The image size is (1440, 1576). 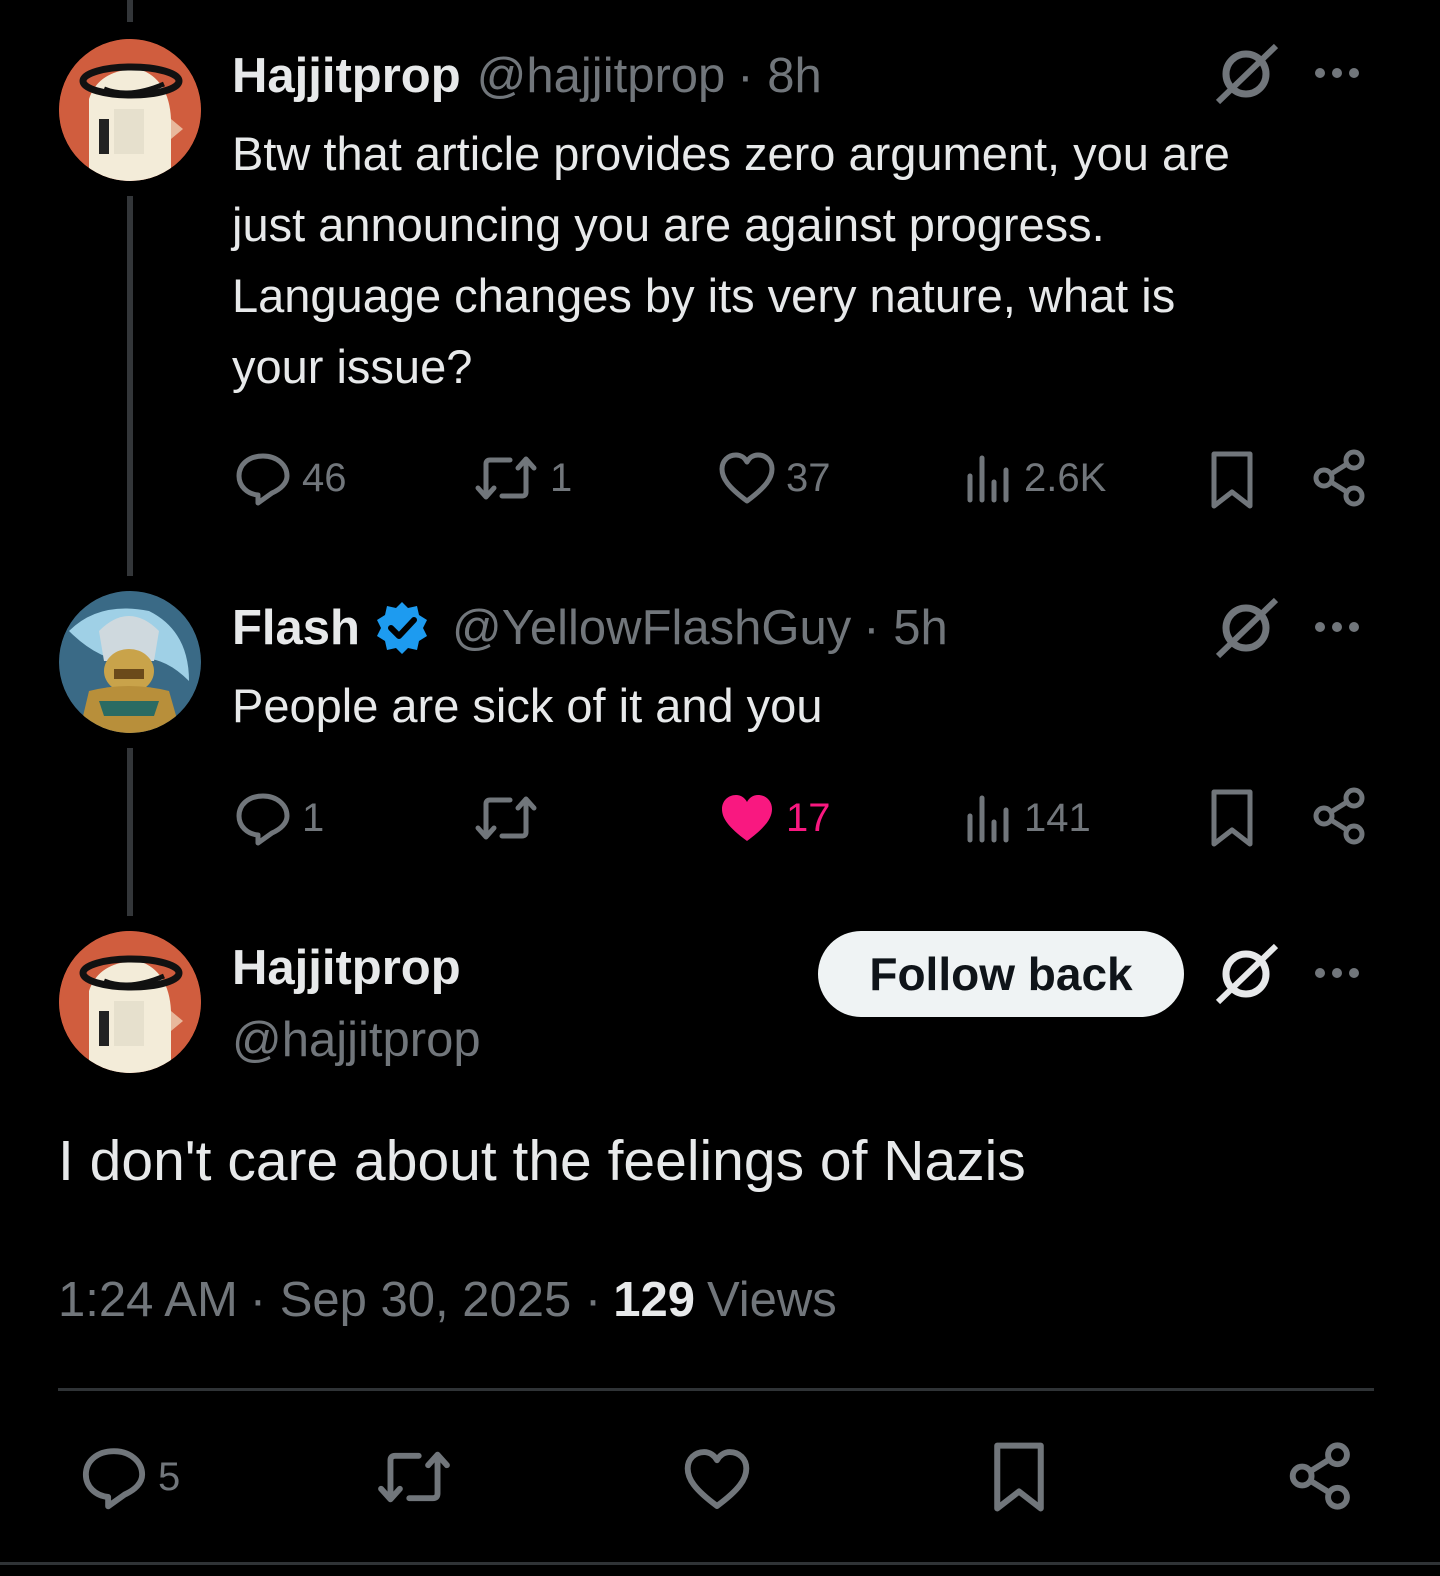 I want to click on views-count: 141, so click(x=1057, y=817).